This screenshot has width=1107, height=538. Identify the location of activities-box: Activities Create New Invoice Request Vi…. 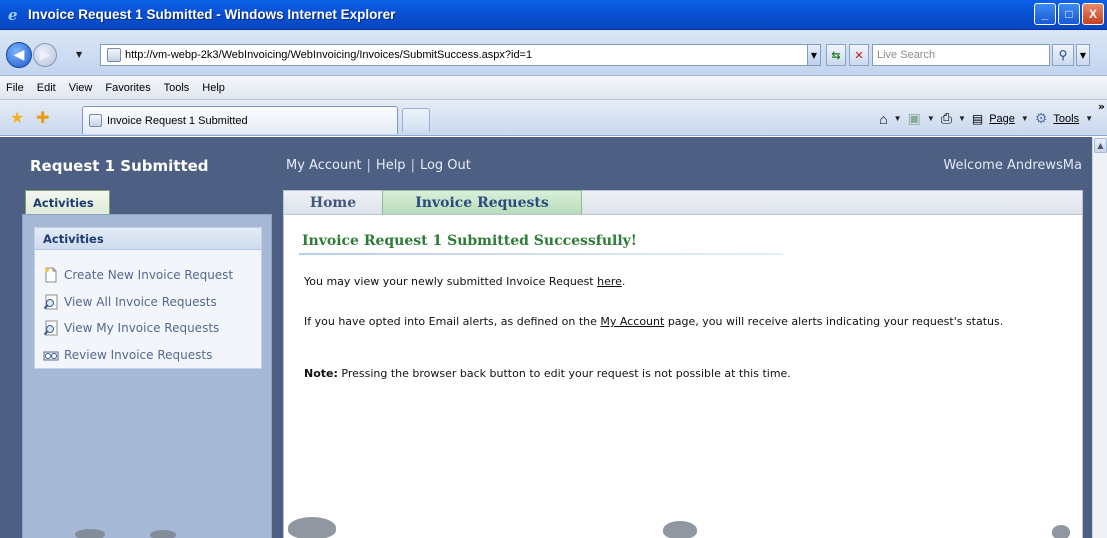
(148, 298).